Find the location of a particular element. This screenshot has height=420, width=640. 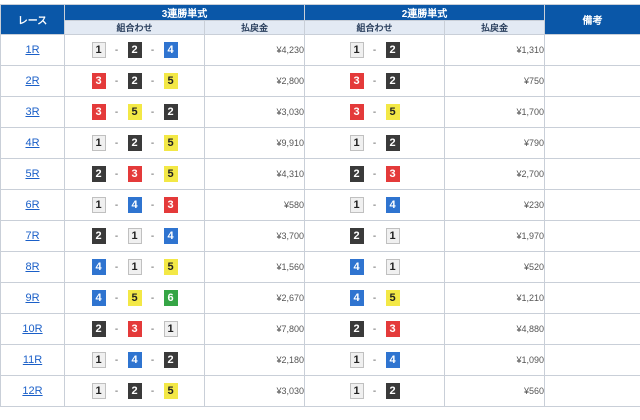

table-row: 7R2-1-4¥3,7002-1¥1,970 is located at coordinates (320, 236).